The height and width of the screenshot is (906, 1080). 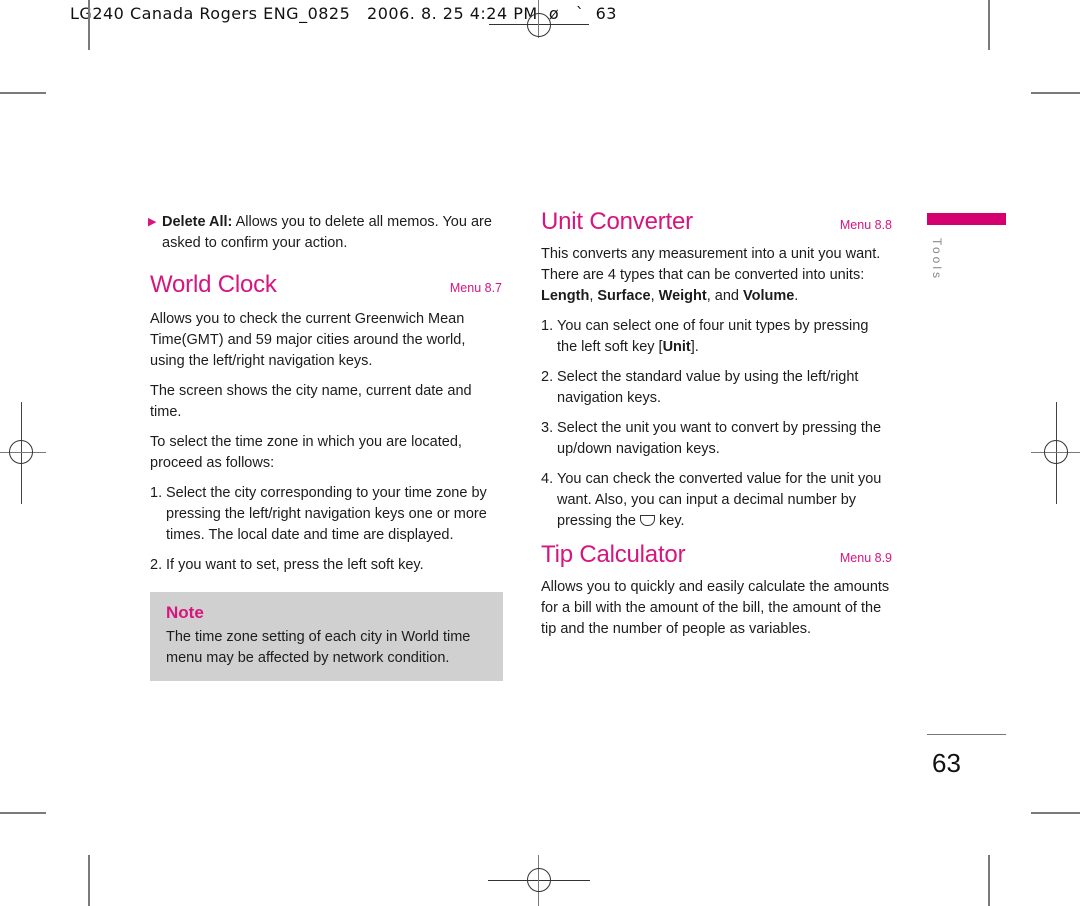 I want to click on step-number: 4., so click(x=547, y=479).